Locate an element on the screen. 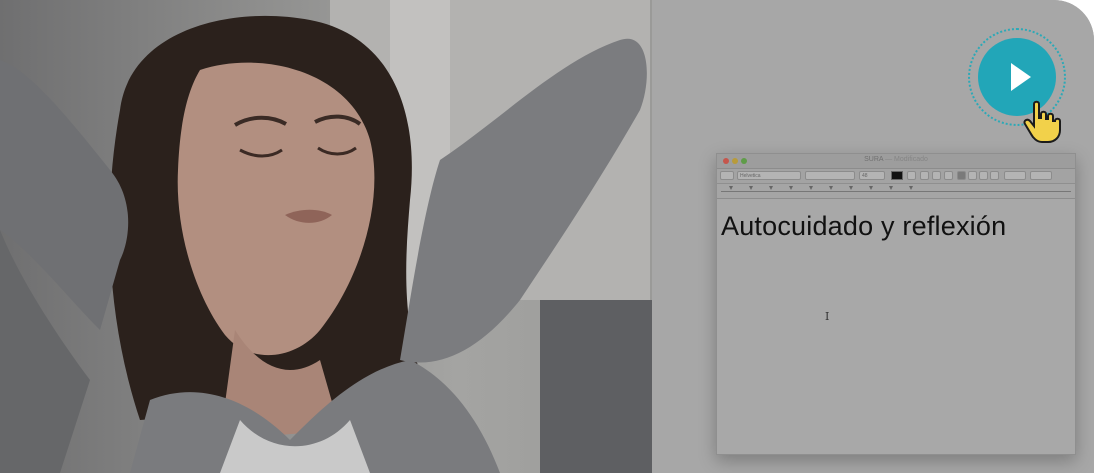 This screenshot has width=1094, height=473. list-style-select is located at coordinates (1041, 175).